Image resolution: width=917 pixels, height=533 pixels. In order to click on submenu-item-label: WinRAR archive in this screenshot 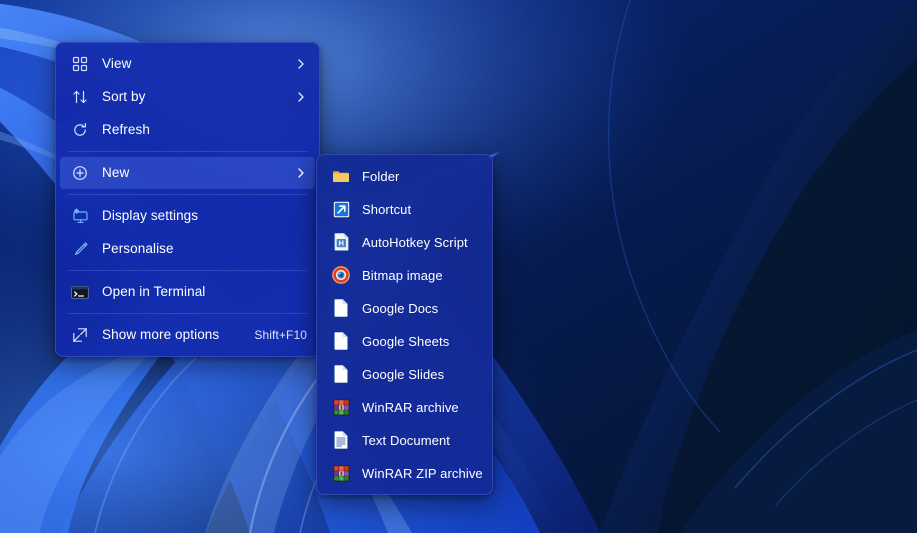, I will do `click(410, 407)`.